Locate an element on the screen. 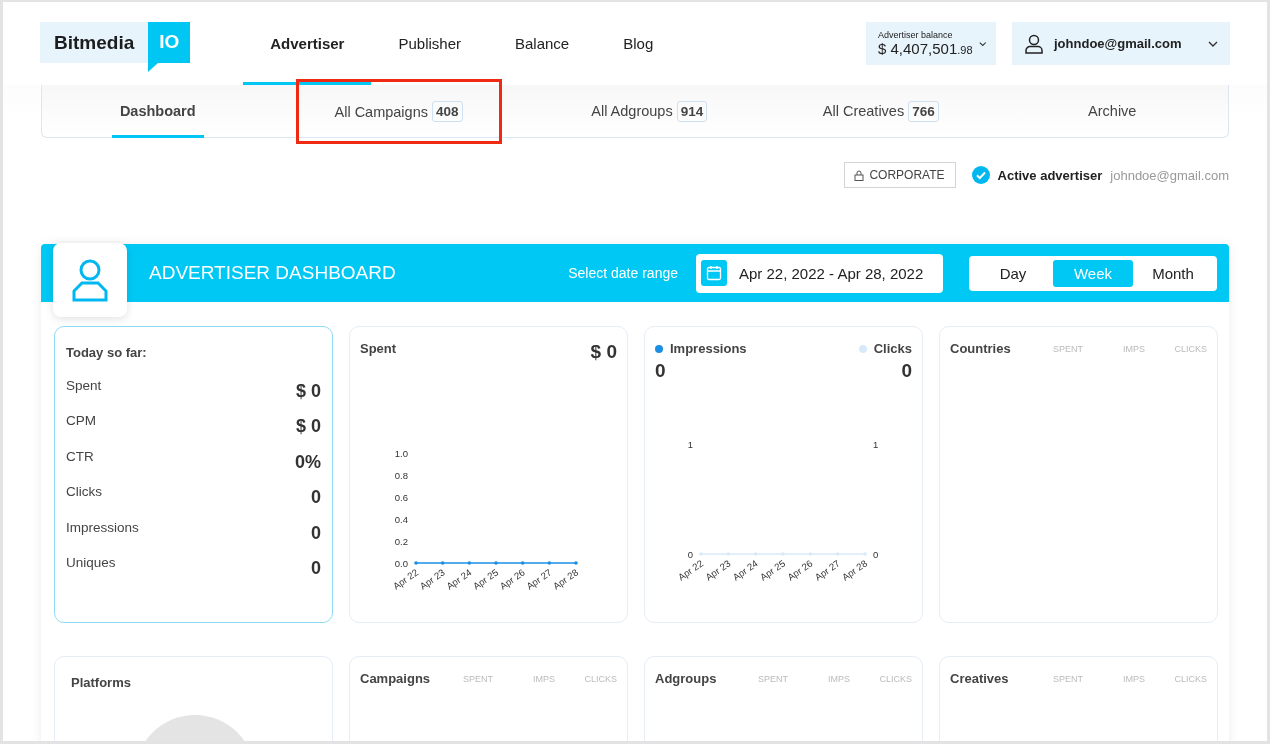 The height and width of the screenshot is (744, 1270). card-title: Today so far: is located at coordinates (107, 352).